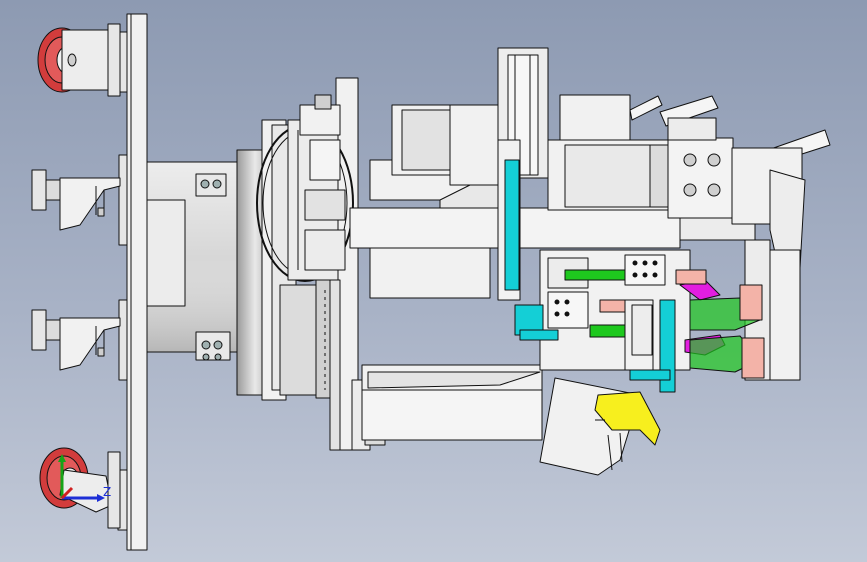 The image size is (867, 562). What do you see at coordinates (452, 405) in the screenshot?
I see `lower-arm` at bounding box center [452, 405].